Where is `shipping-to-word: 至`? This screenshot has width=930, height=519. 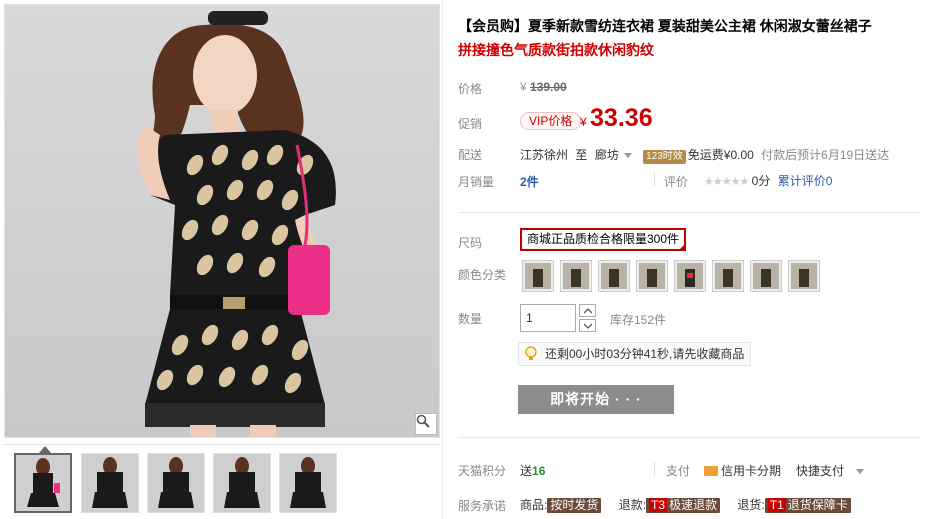
shipping-to-word: 至 is located at coordinates (581, 155).